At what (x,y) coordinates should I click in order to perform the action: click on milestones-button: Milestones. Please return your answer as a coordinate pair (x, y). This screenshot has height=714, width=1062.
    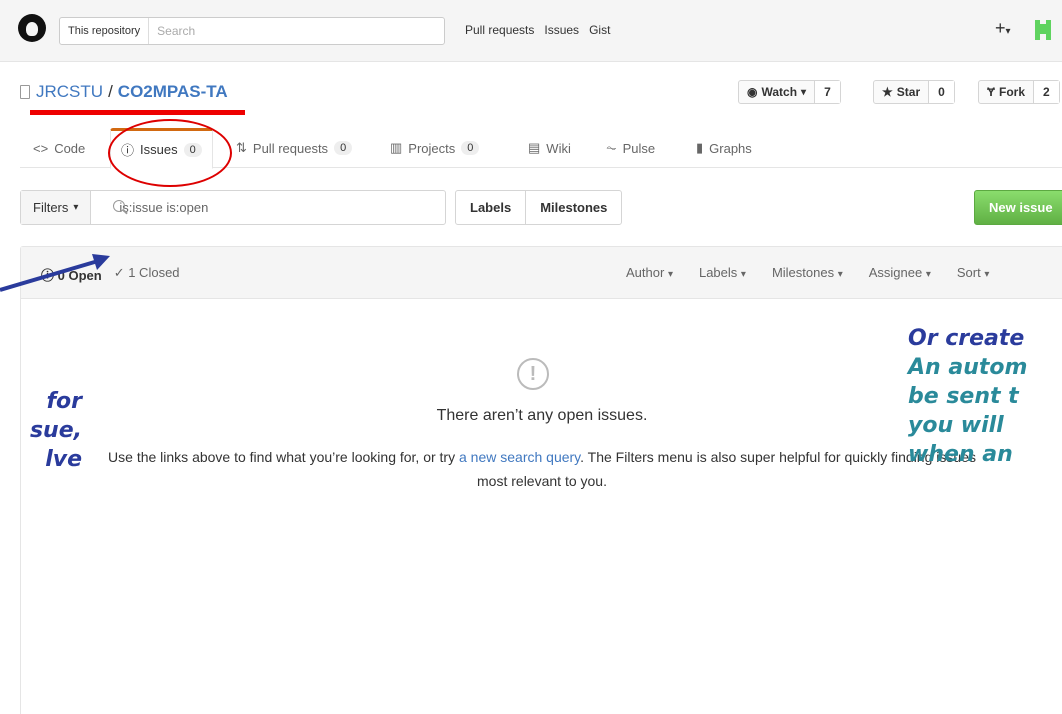
    Looking at the image, I should click on (573, 207).